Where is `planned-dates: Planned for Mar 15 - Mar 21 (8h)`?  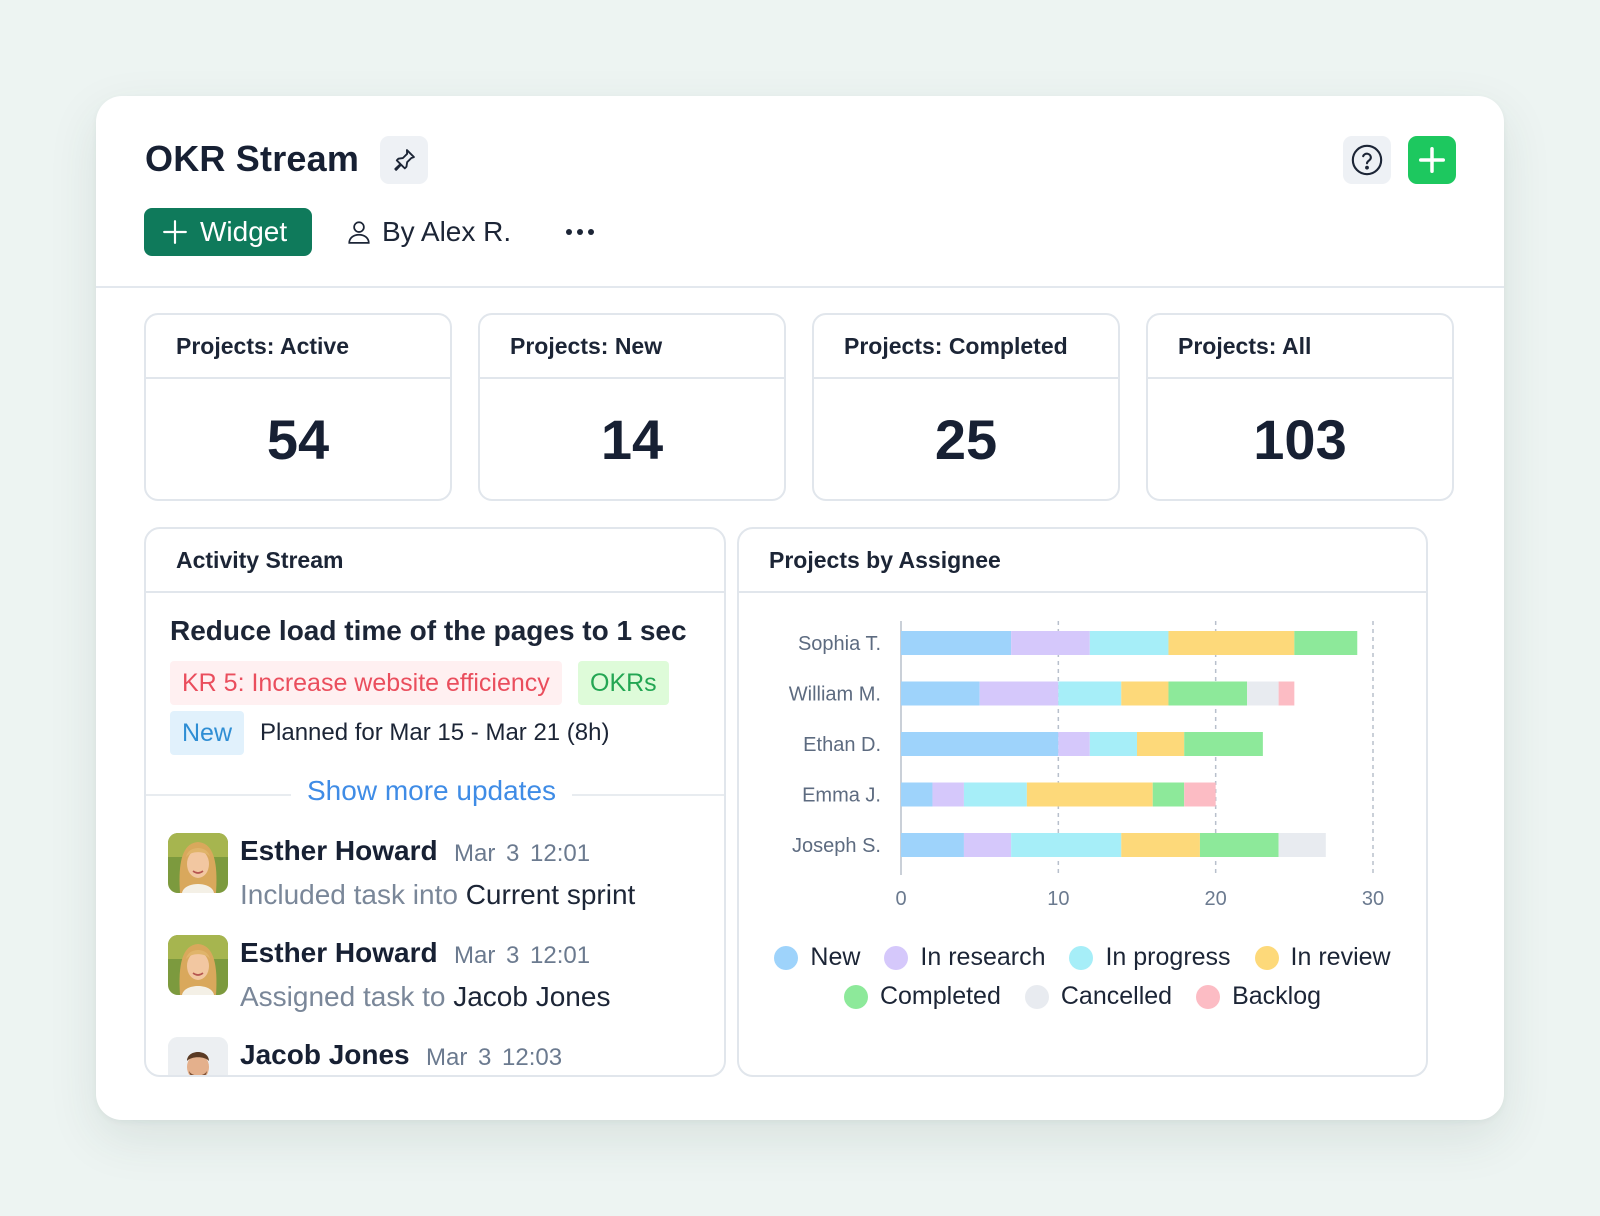 planned-dates: Planned for Mar 15 - Mar 21 (8h) is located at coordinates (435, 732).